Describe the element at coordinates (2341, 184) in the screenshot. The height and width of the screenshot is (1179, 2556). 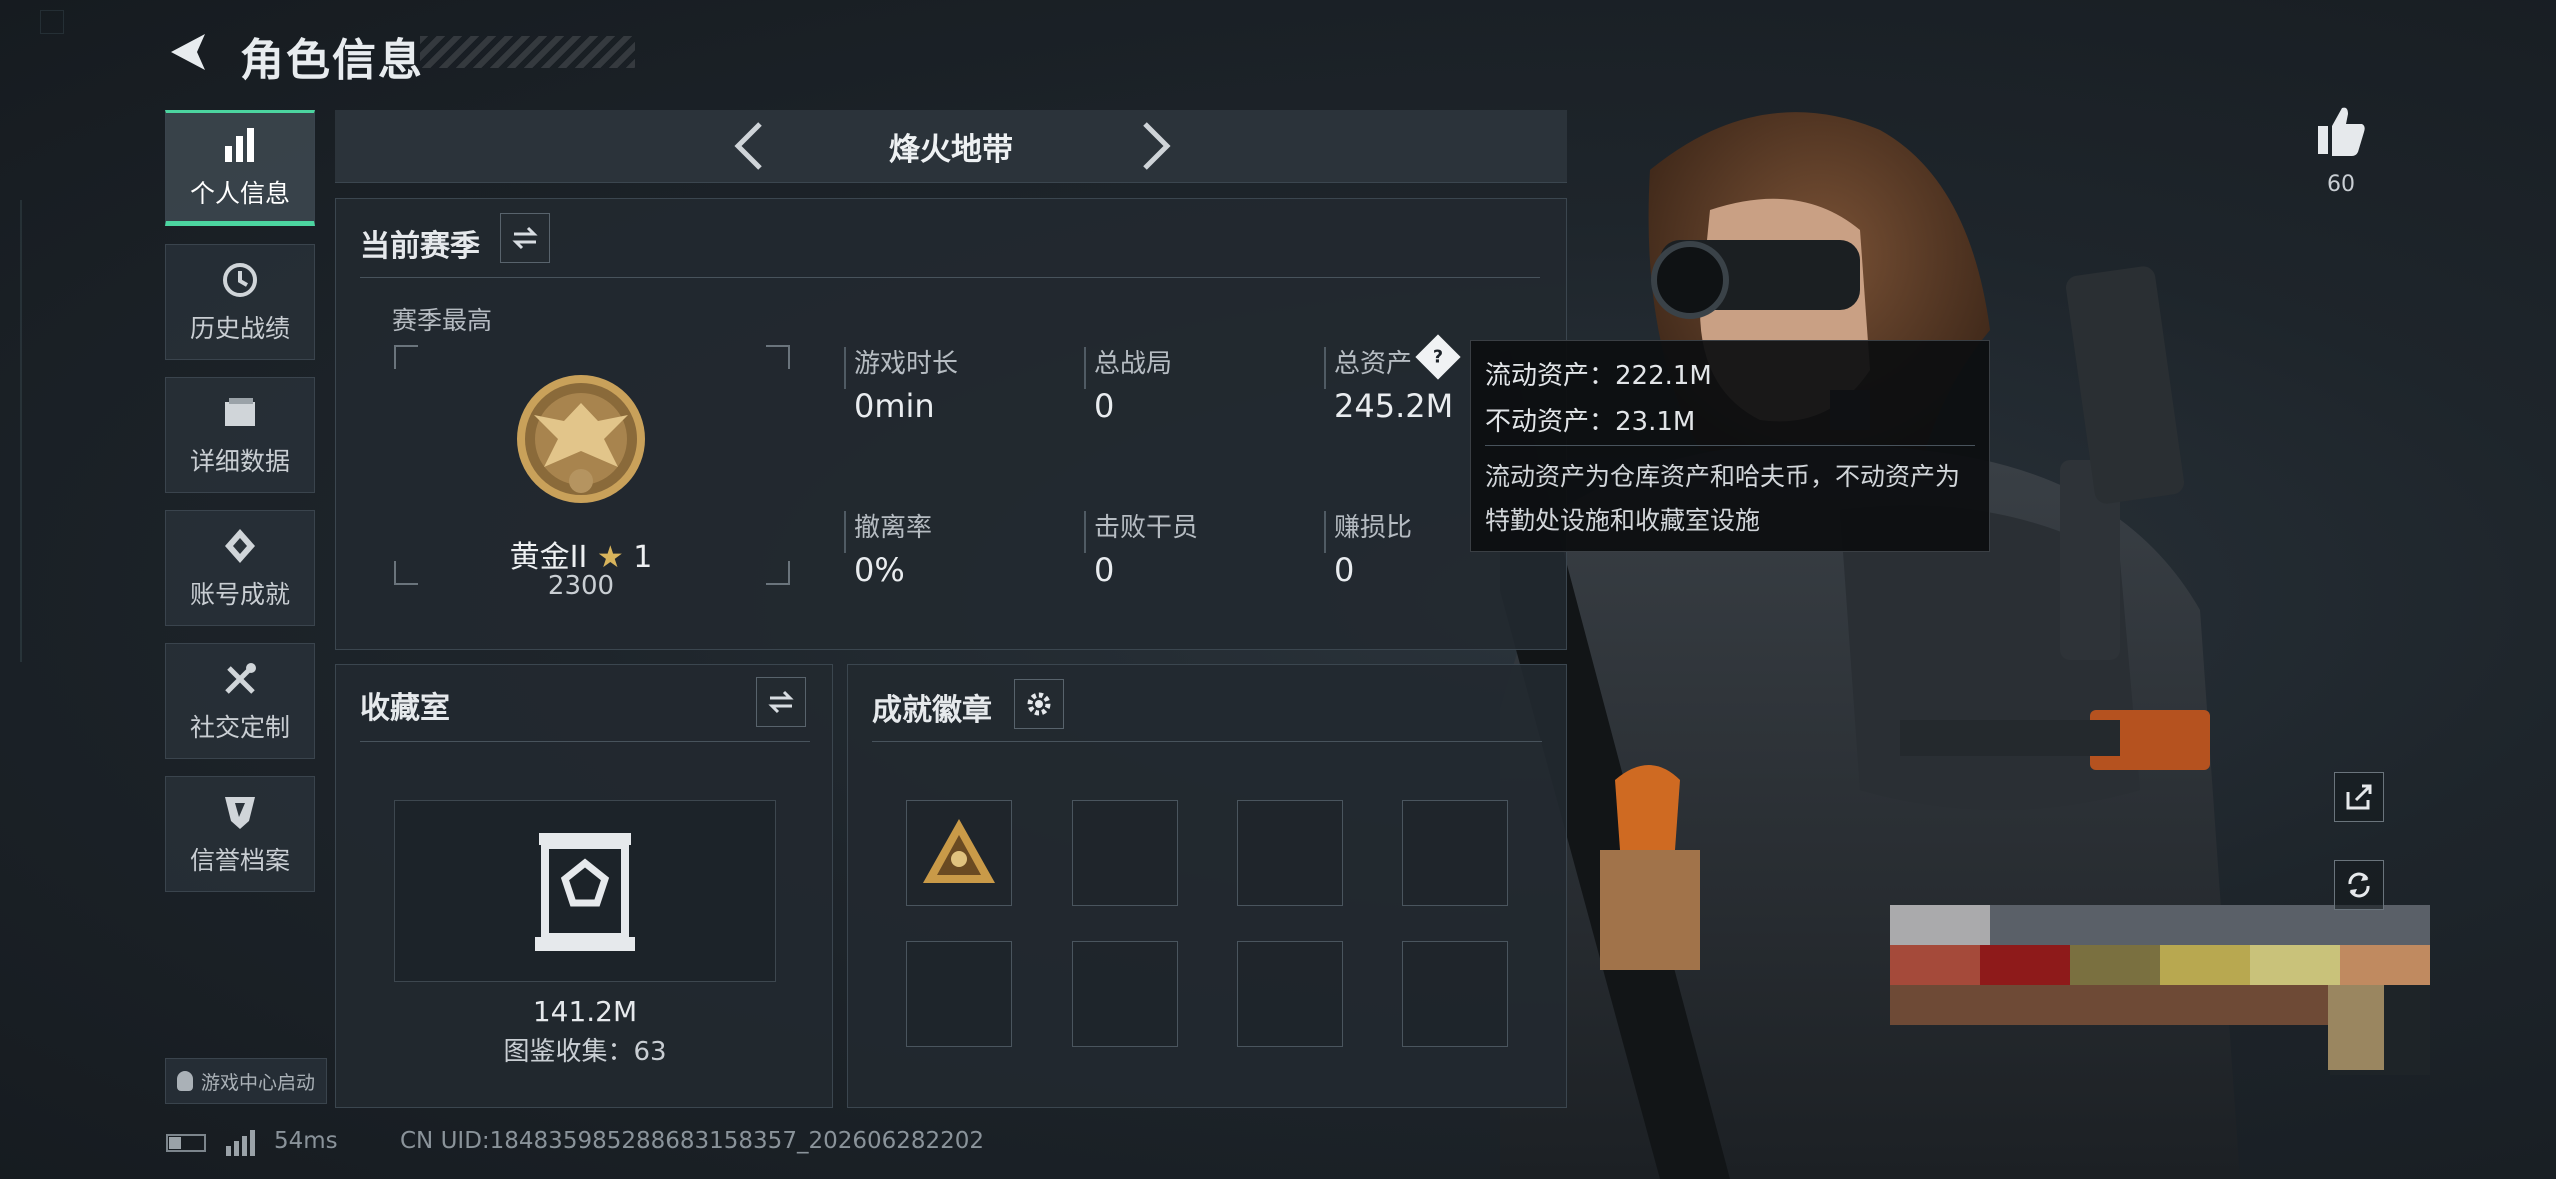
I see `like-count: 60` at that location.